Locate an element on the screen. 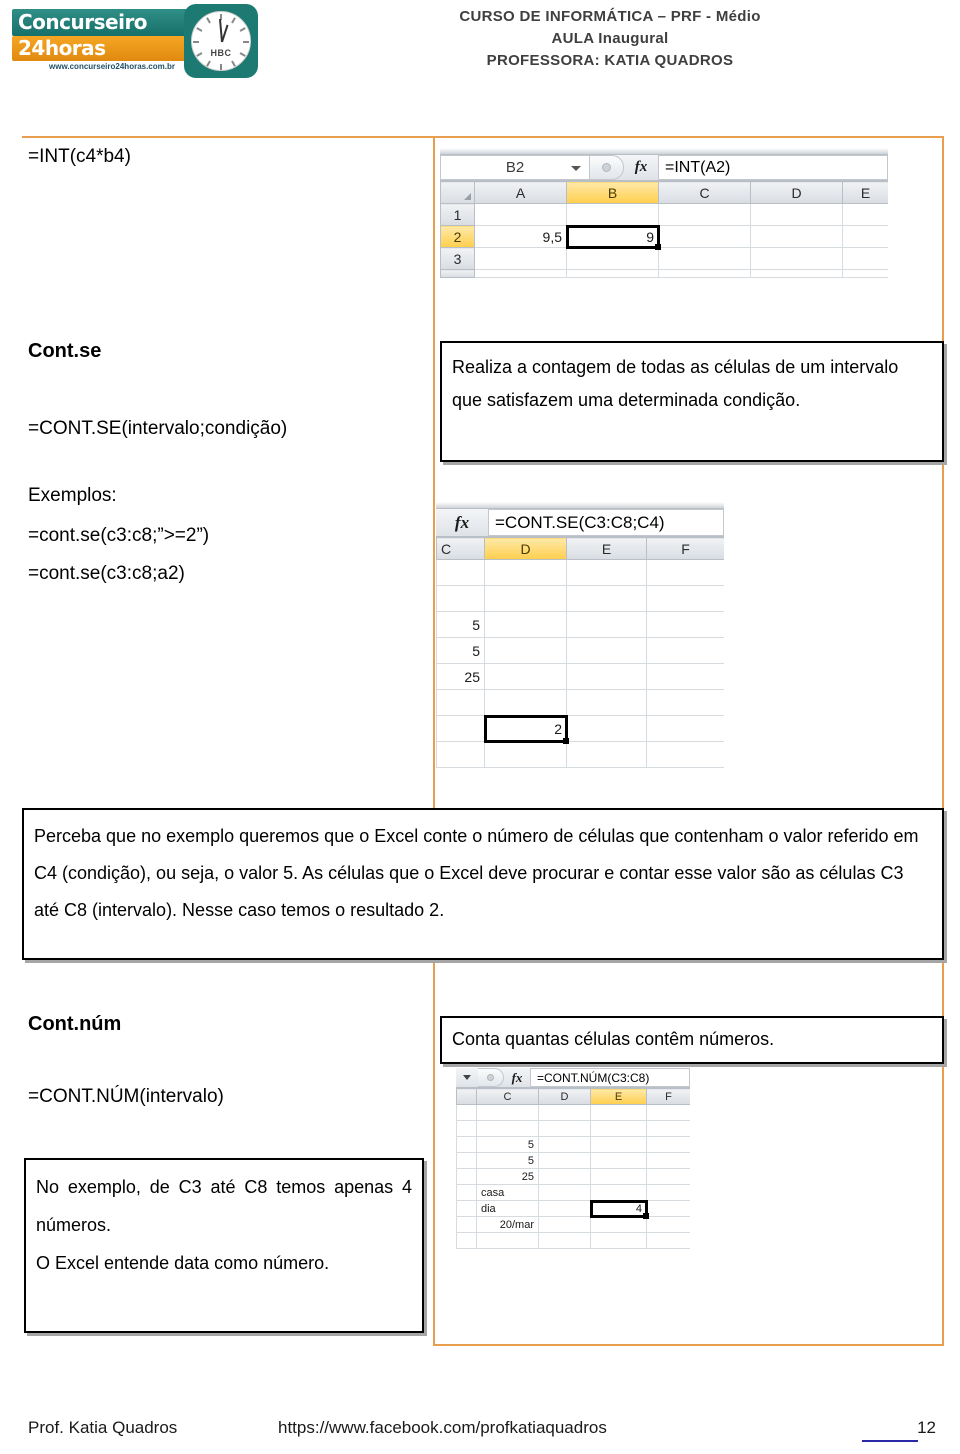 The height and width of the screenshot is (1454, 960). excel-cell-c1 is located at coordinates (704, 214).